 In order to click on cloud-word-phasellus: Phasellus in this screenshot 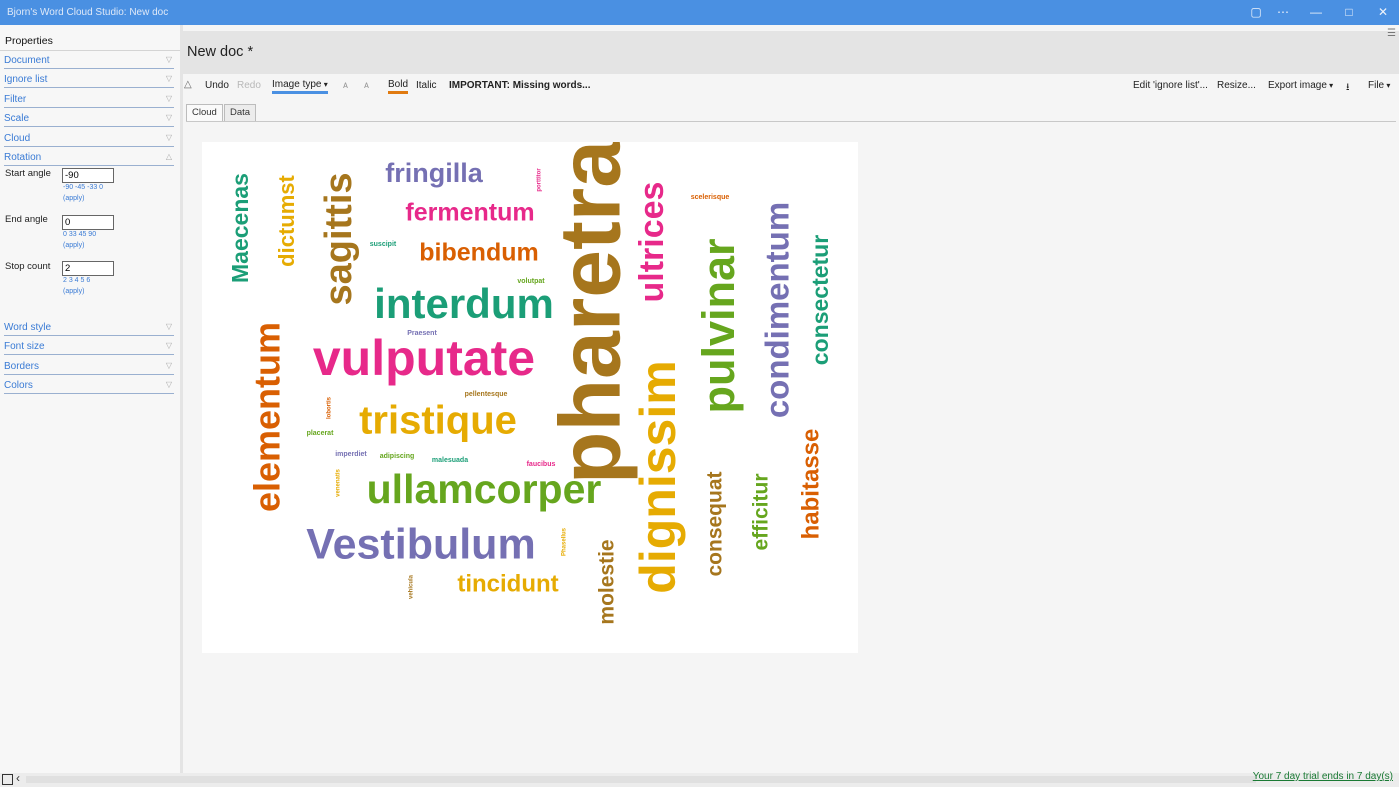, I will do `click(565, 541)`.